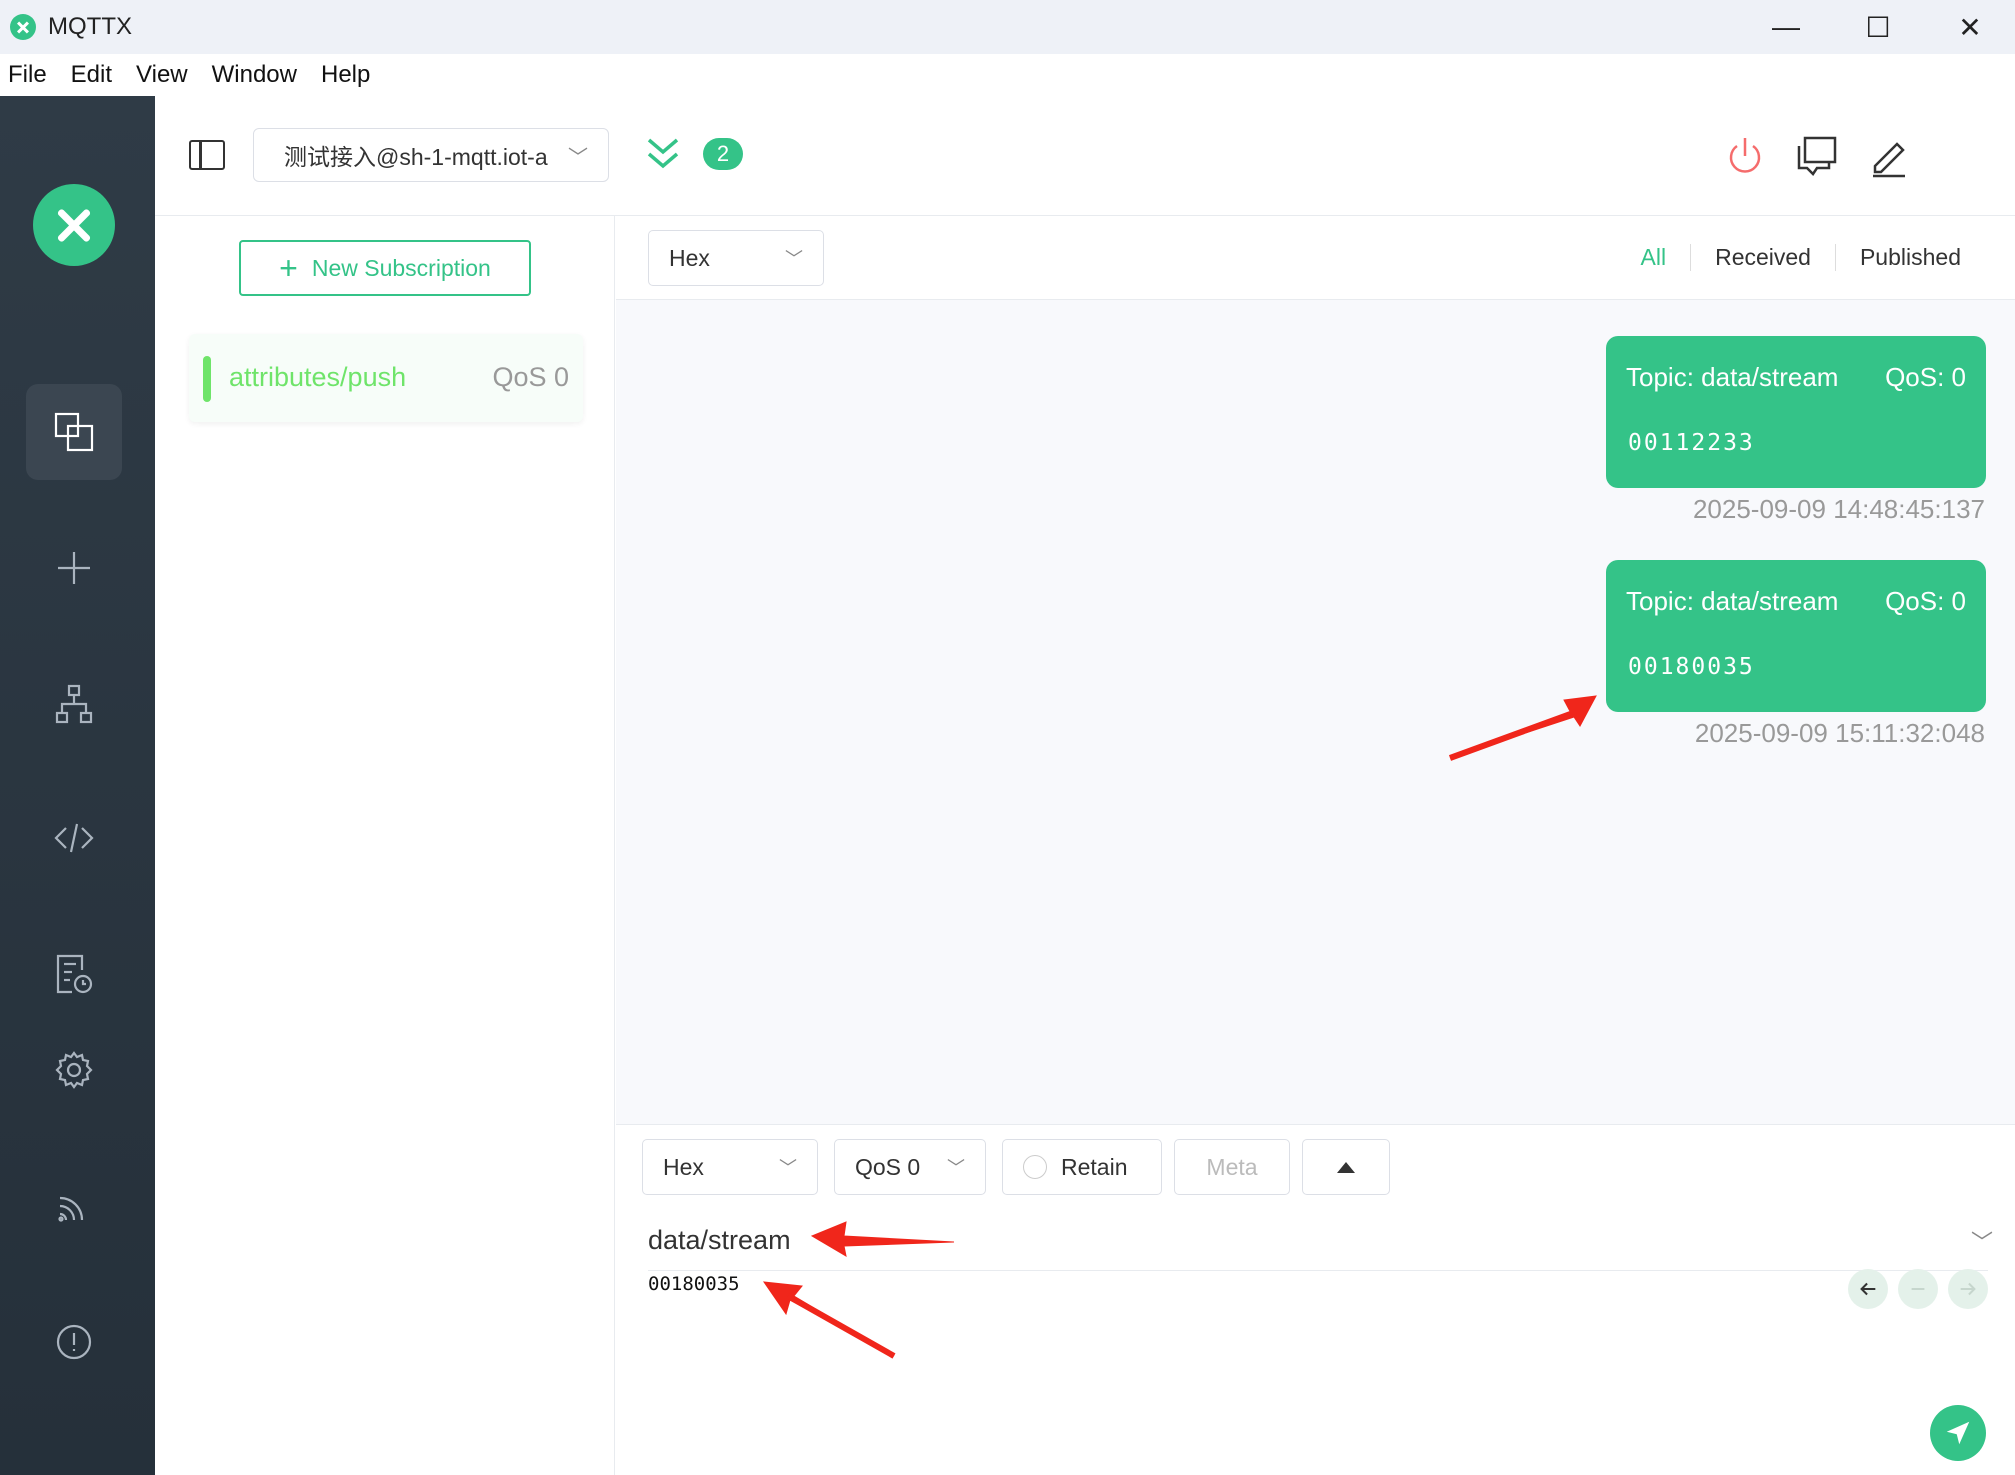 Image resolution: width=2015 pixels, height=1475 pixels. Describe the element at coordinates (74, 704) in the screenshot. I see `nav-topology-icon` at that location.